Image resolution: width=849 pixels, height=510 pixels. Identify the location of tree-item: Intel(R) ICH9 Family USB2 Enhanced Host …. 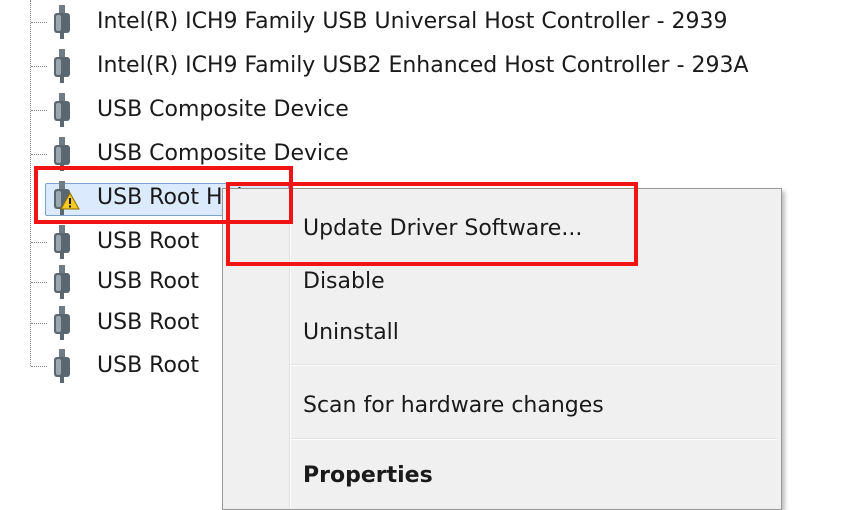
(424, 66).